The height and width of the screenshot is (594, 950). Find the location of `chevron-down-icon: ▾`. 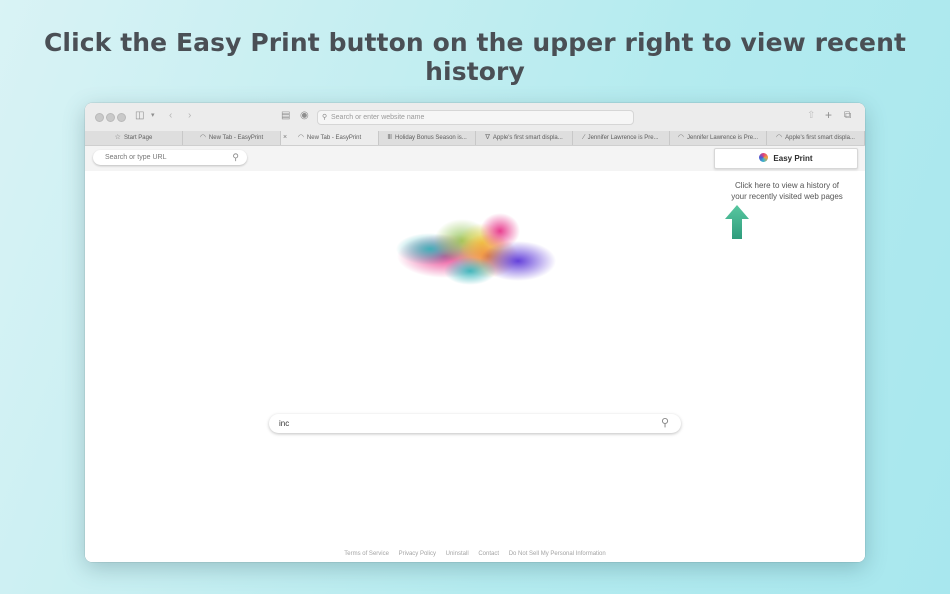

chevron-down-icon: ▾ is located at coordinates (153, 116).